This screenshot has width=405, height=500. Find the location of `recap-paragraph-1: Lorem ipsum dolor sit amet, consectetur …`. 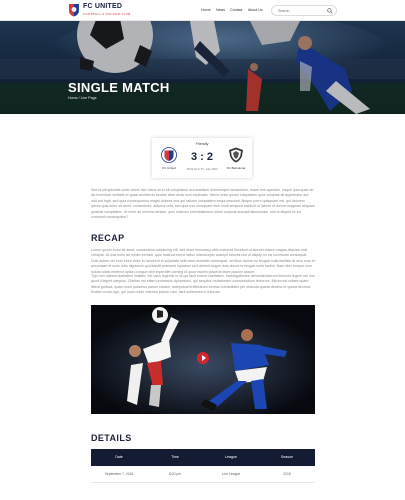

recap-paragraph-1: Lorem ipsum dolor sit amet, consectetur … is located at coordinates (203, 261).